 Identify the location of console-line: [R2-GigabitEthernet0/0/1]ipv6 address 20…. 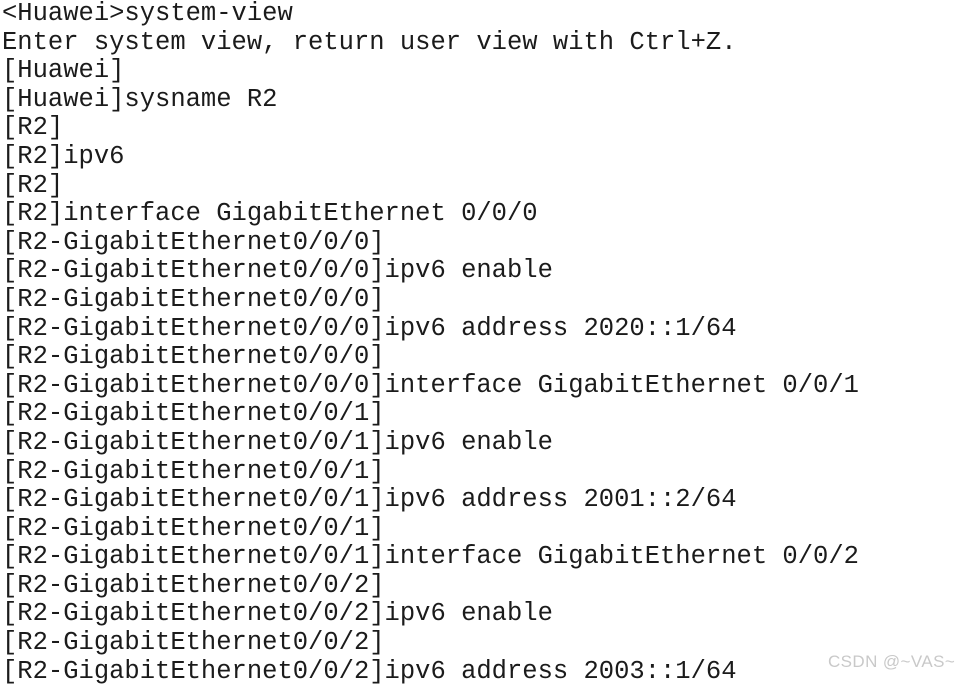
(369, 500).